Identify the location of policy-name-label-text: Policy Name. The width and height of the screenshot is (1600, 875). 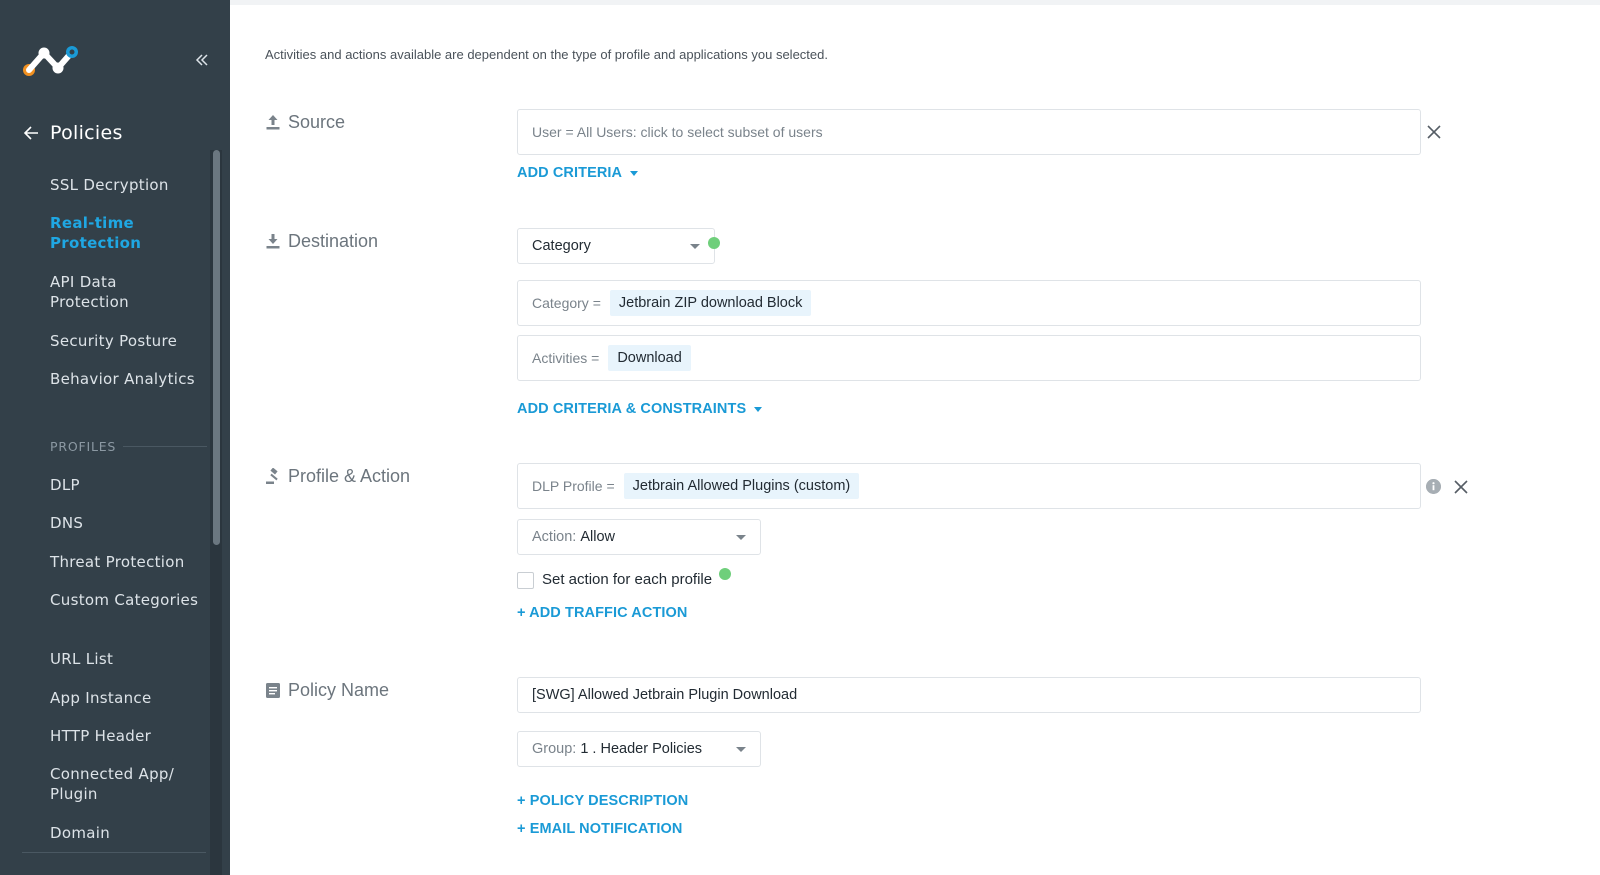
(339, 690).